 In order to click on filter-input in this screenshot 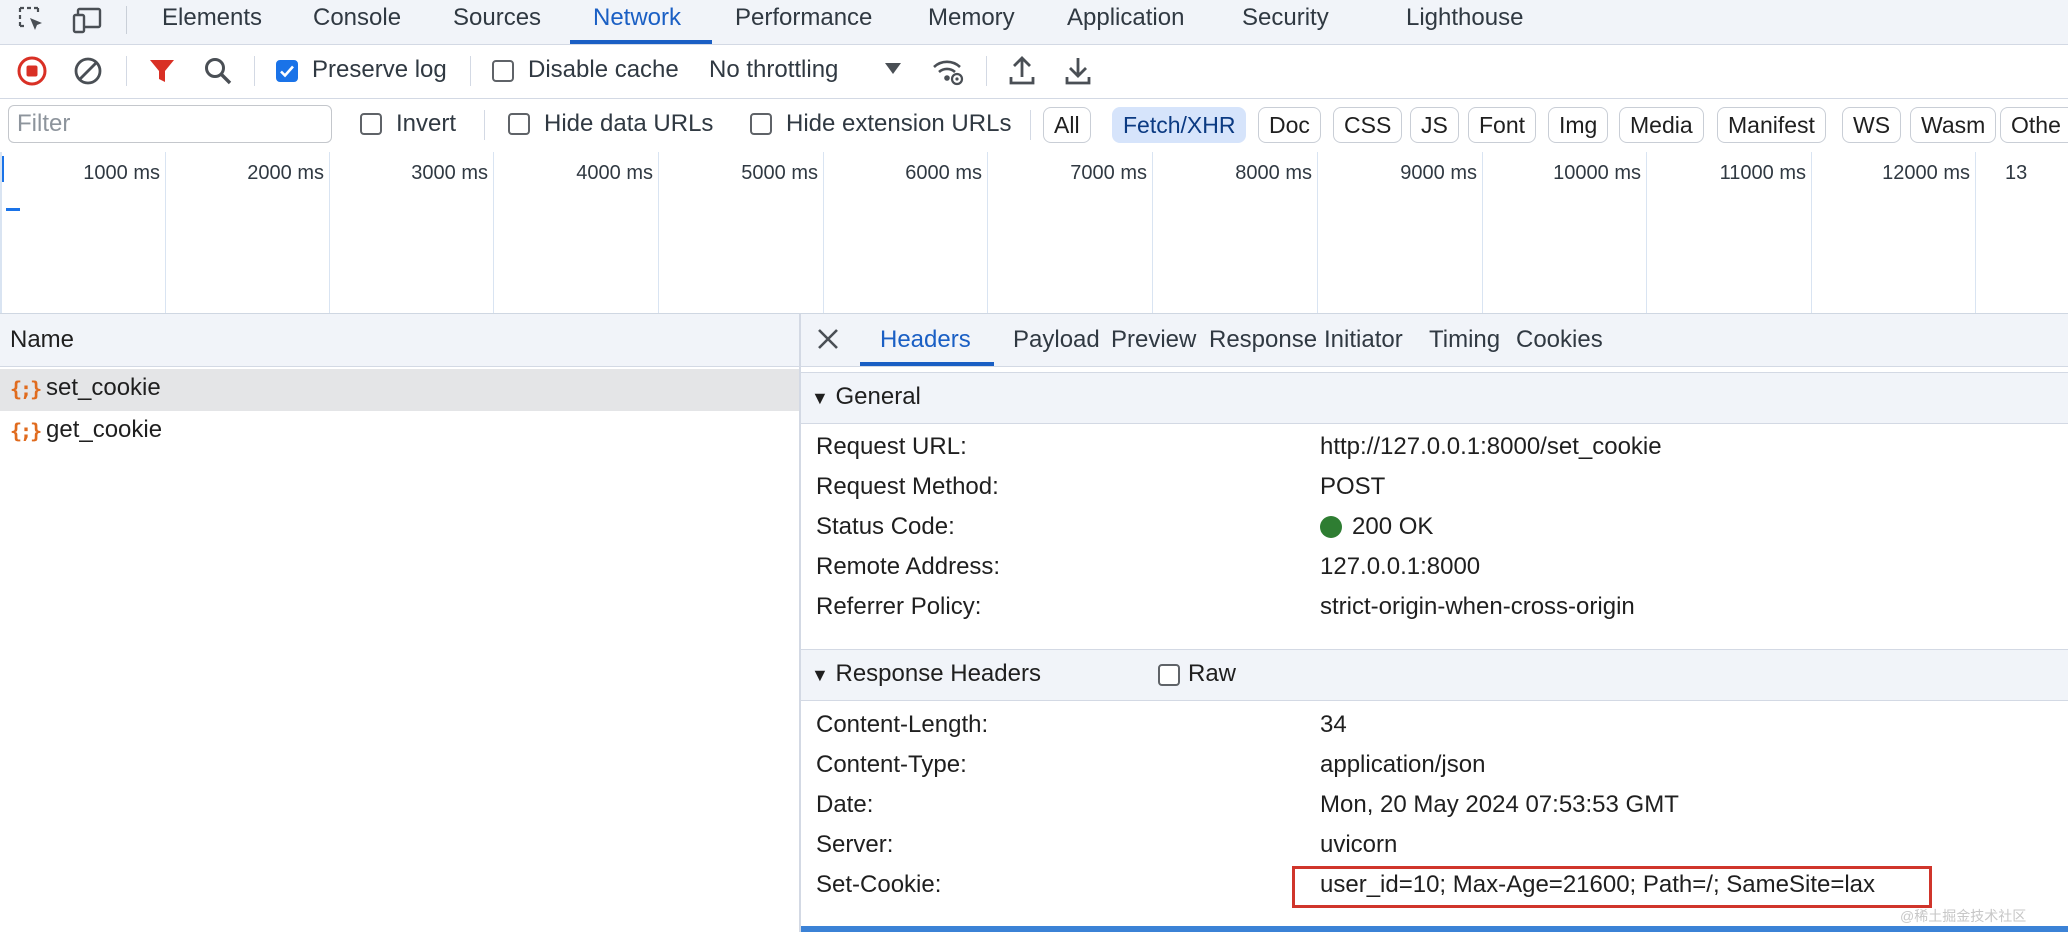, I will do `click(170, 124)`.